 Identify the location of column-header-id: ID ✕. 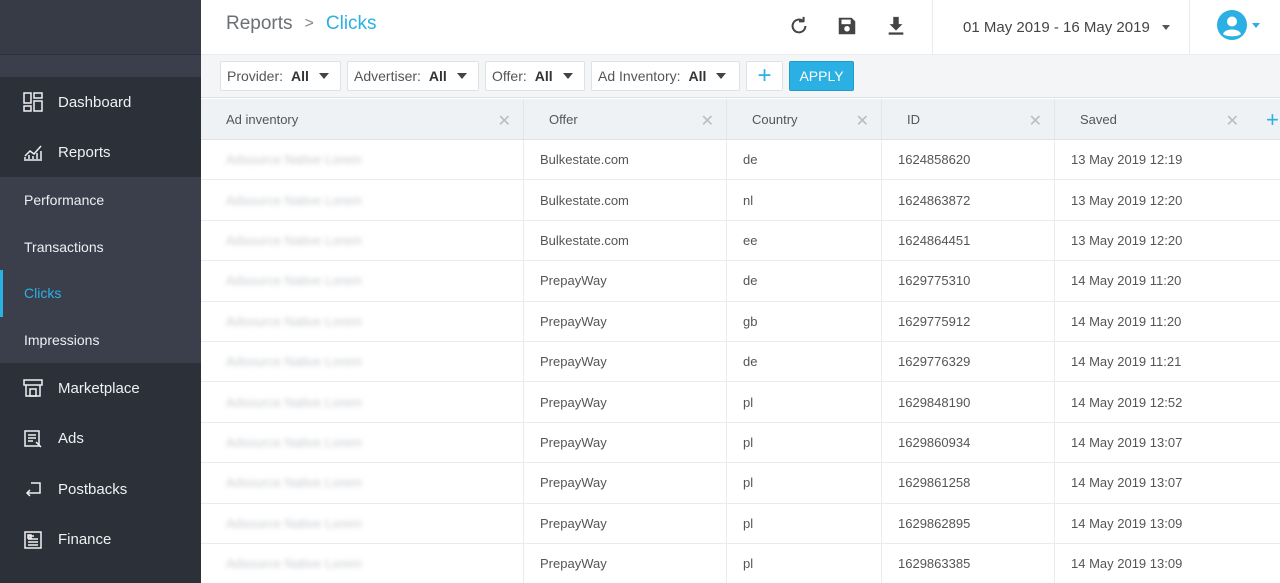
(968, 119).